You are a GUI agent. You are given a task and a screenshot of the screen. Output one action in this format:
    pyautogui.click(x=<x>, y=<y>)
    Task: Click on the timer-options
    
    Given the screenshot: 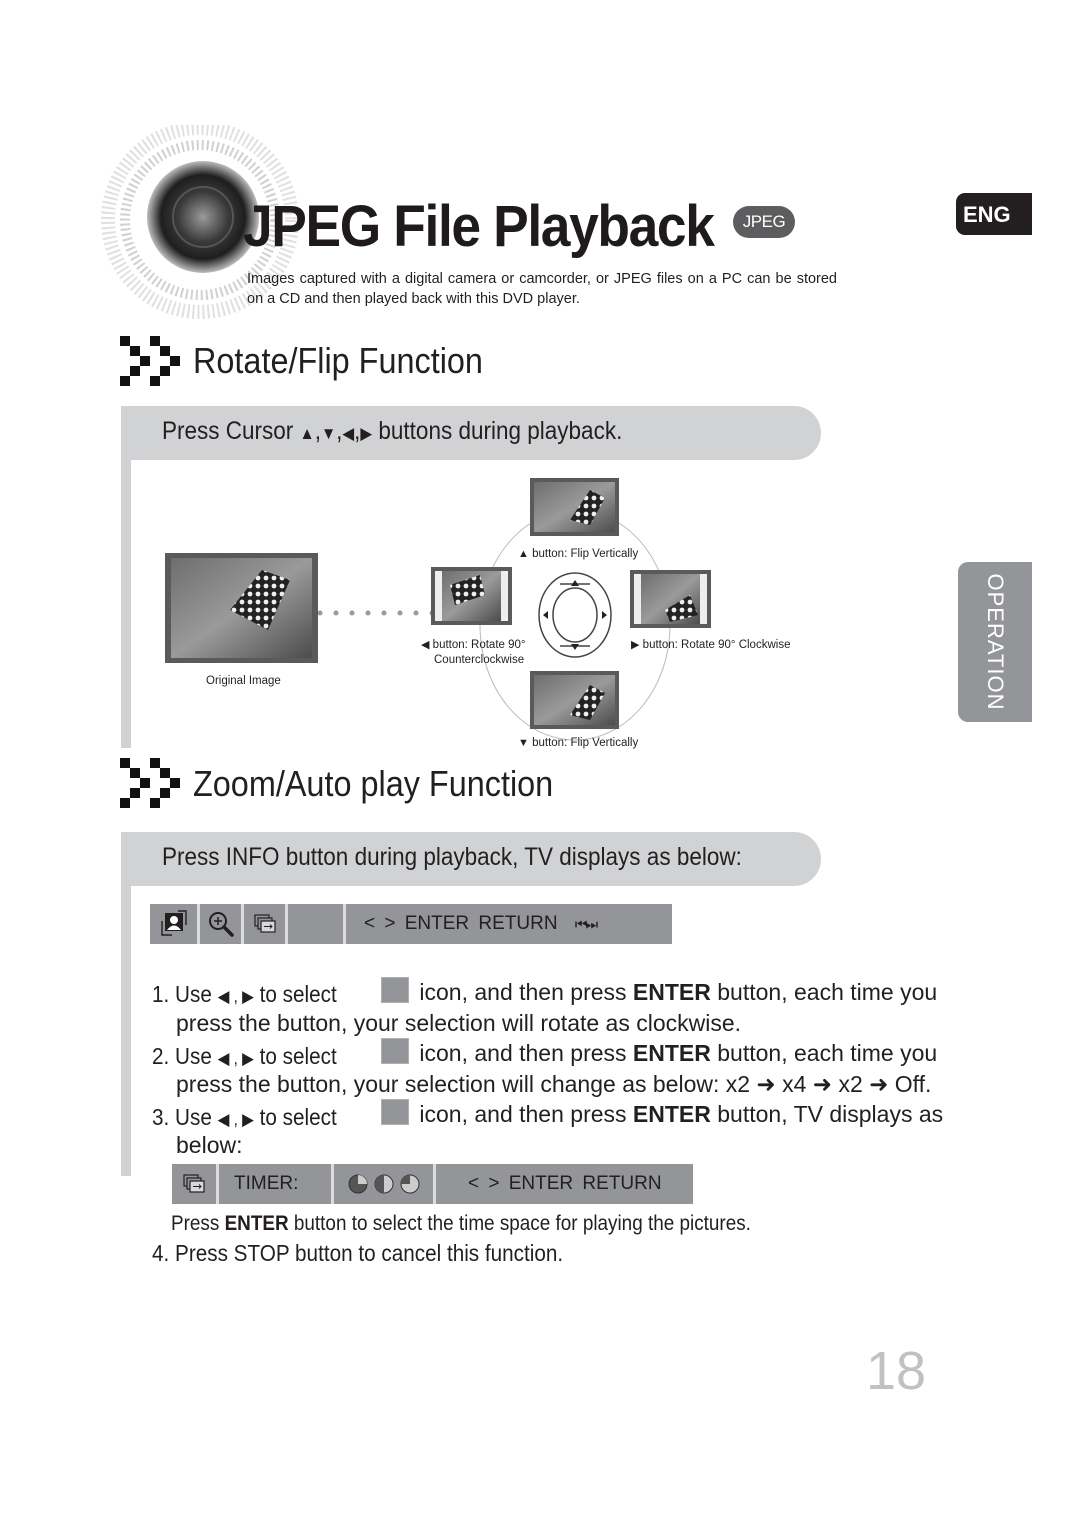 What is the action you would take?
    pyautogui.click(x=385, y=1184)
    